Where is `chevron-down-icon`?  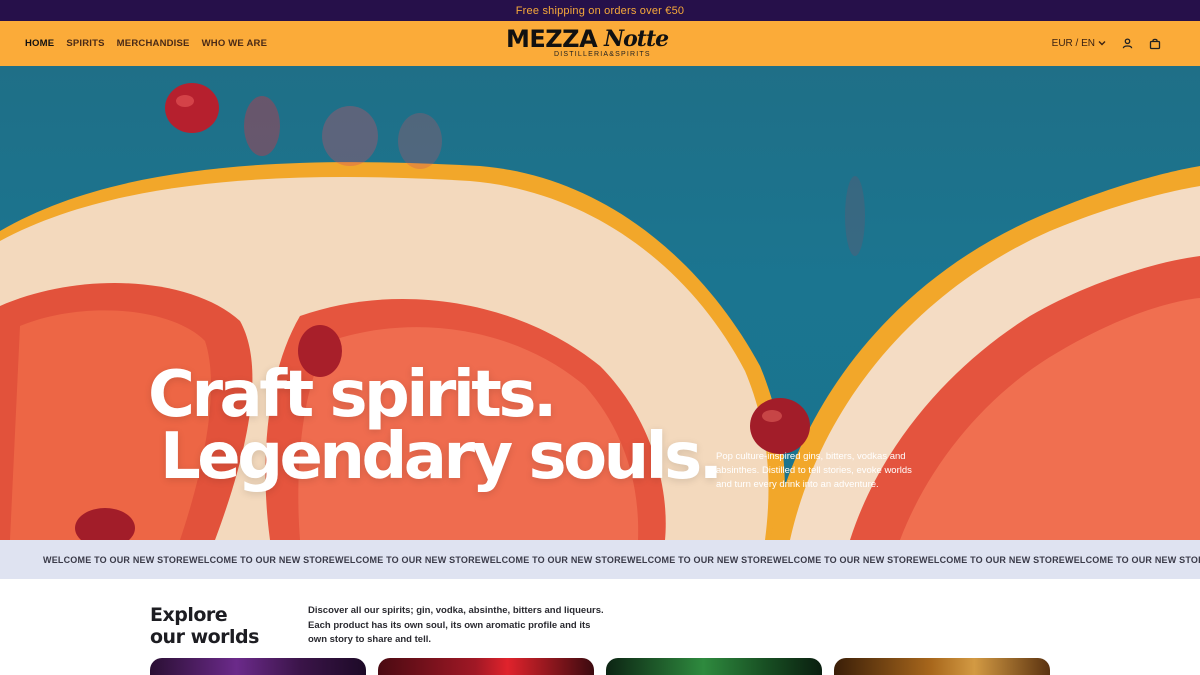 chevron-down-icon is located at coordinates (1102, 43).